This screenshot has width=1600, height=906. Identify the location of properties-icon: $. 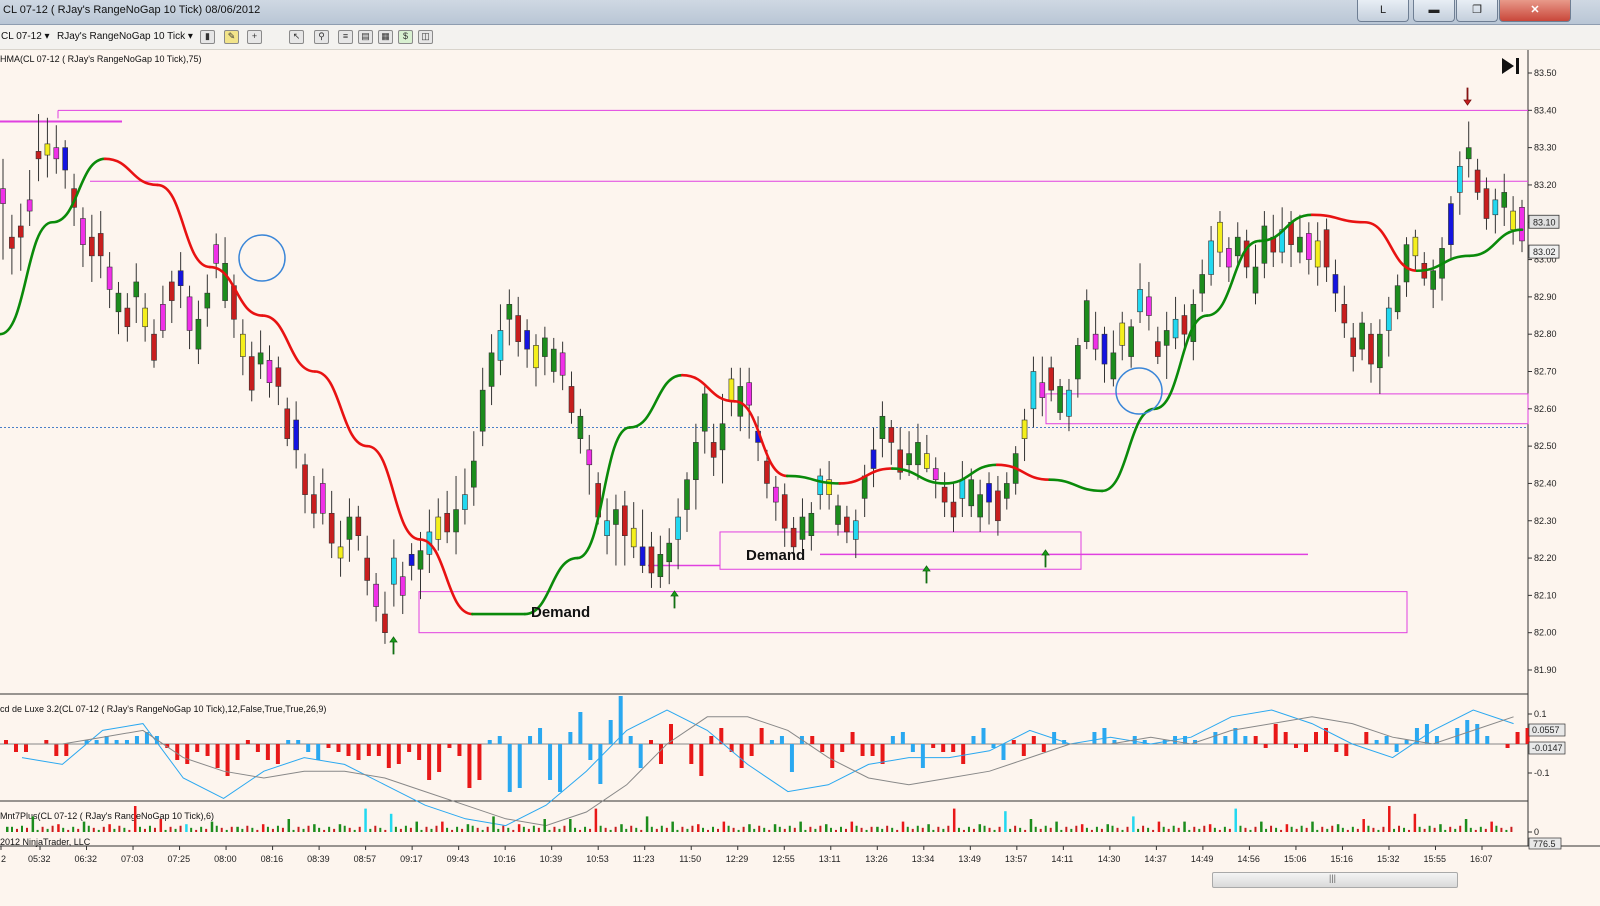
(405, 37).